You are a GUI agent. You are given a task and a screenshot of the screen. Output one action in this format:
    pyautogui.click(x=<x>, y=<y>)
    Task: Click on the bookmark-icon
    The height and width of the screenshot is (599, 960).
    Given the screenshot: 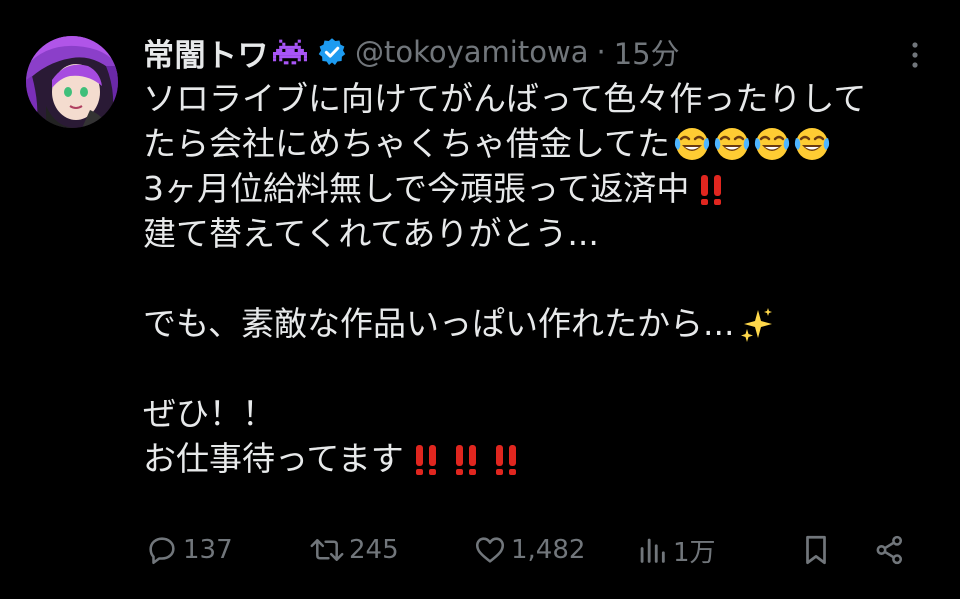 What is the action you would take?
    pyautogui.click(x=816, y=550)
    